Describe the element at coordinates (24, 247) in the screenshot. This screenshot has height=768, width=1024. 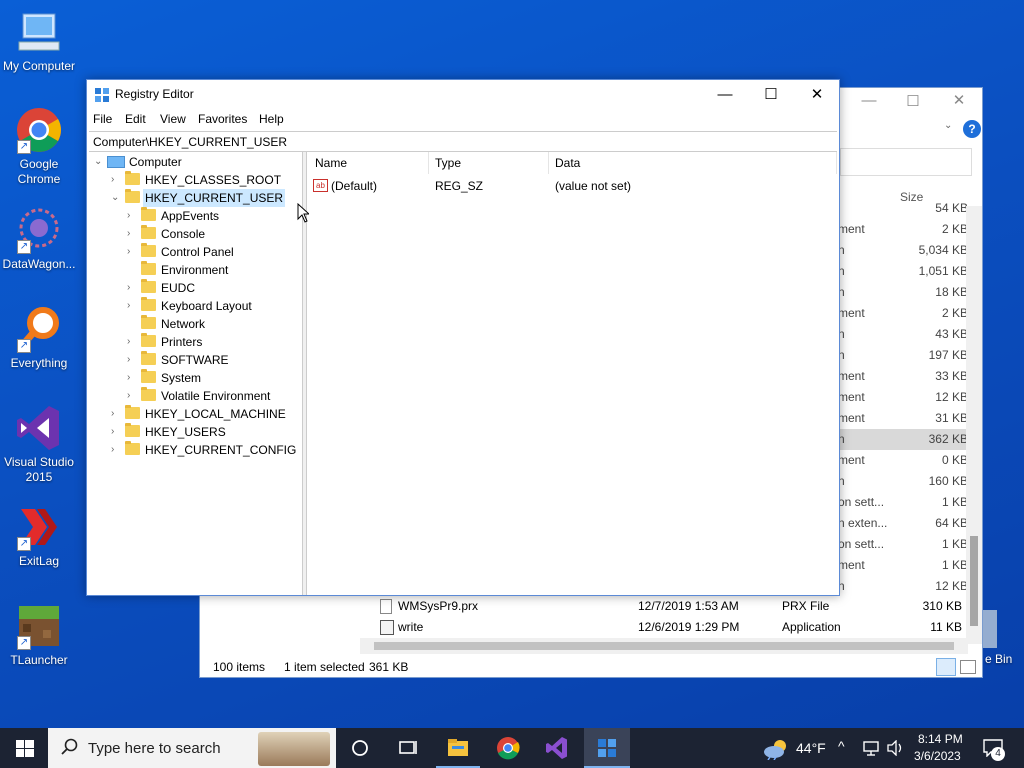
I see `shortcut-arrow-icon: ↗` at that location.